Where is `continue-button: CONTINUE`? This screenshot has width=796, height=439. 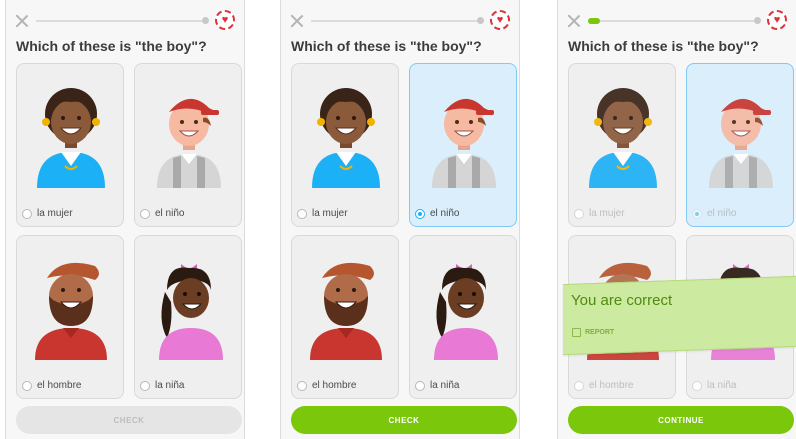
continue-button: CONTINUE is located at coordinates (681, 420).